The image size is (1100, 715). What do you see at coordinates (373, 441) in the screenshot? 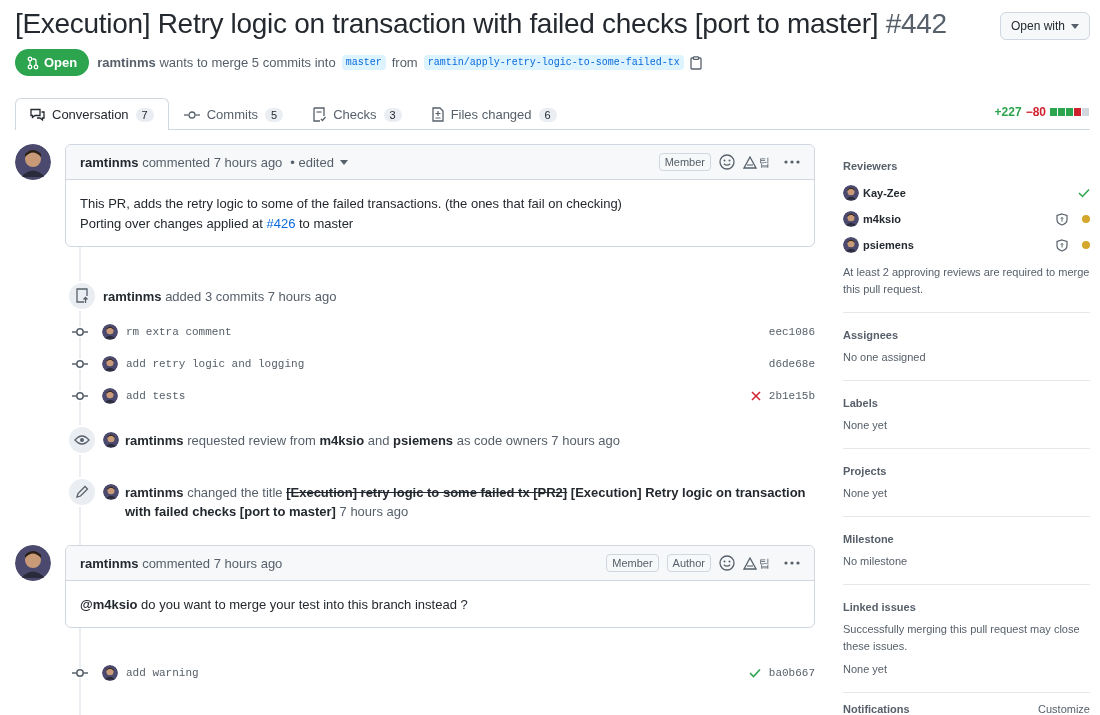
I see `timeline-event-text: ramtinms requested review from m4ksio and psiemens as code owners 7 hours ago` at bounding box center [373, 441].